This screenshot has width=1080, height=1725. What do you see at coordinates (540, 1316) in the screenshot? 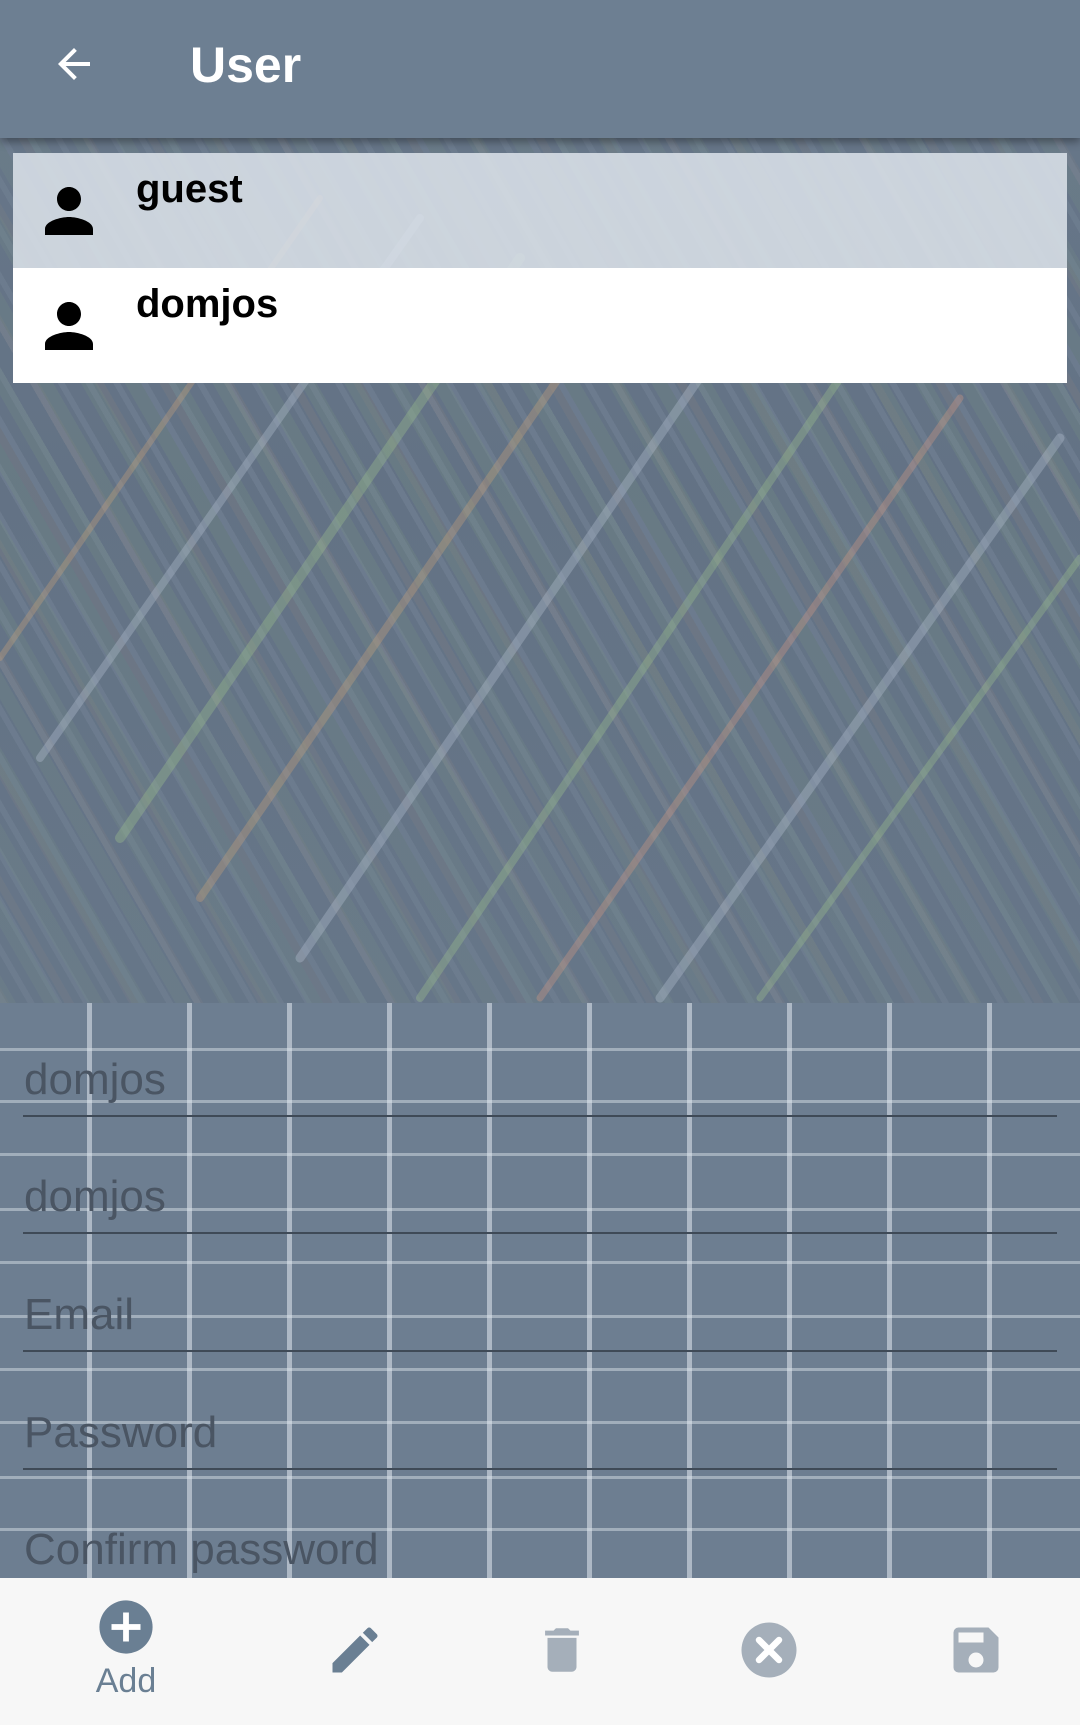
I see `email-field: Email` at bounding box center [540, 1316].